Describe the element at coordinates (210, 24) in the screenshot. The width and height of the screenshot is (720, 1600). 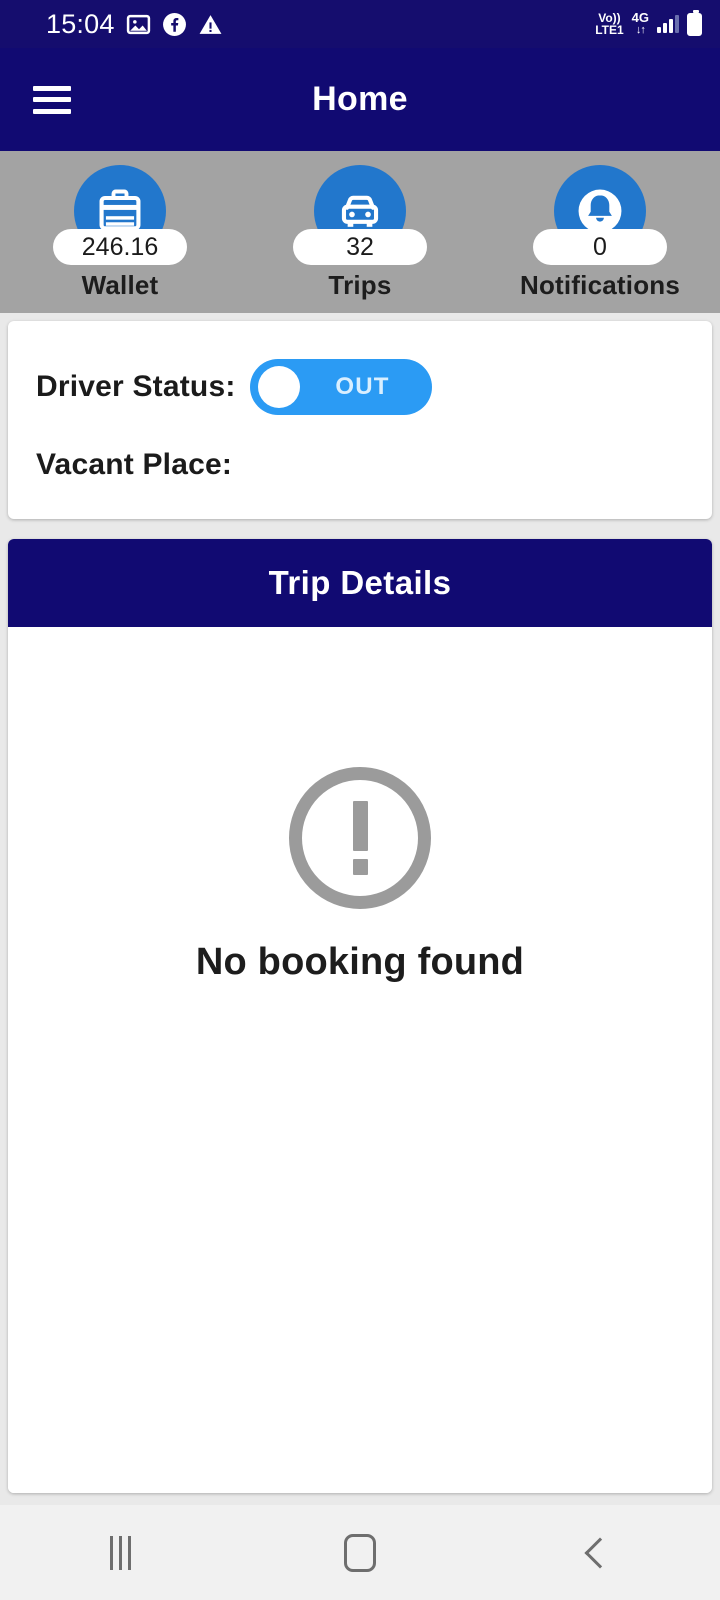
I see `warning-triangle-icon` at that location.